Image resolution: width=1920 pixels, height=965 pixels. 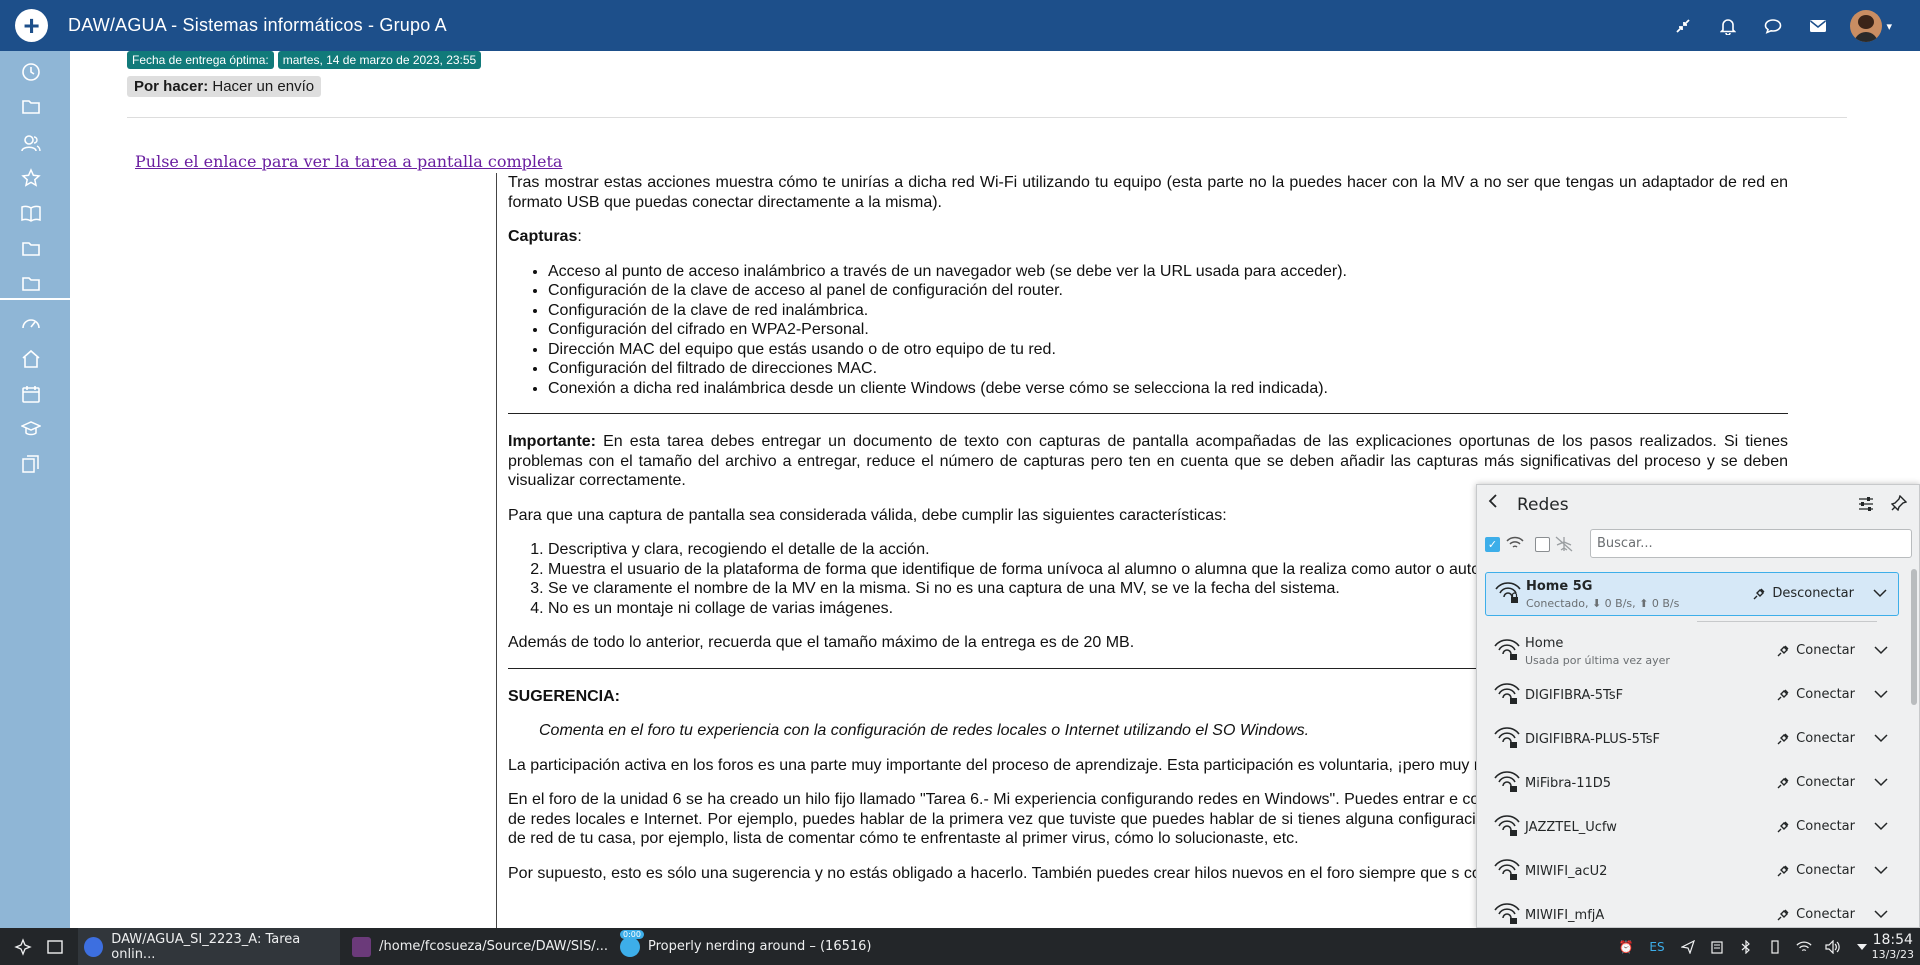 I want to click on star-icon, so click(x=31, y=178).